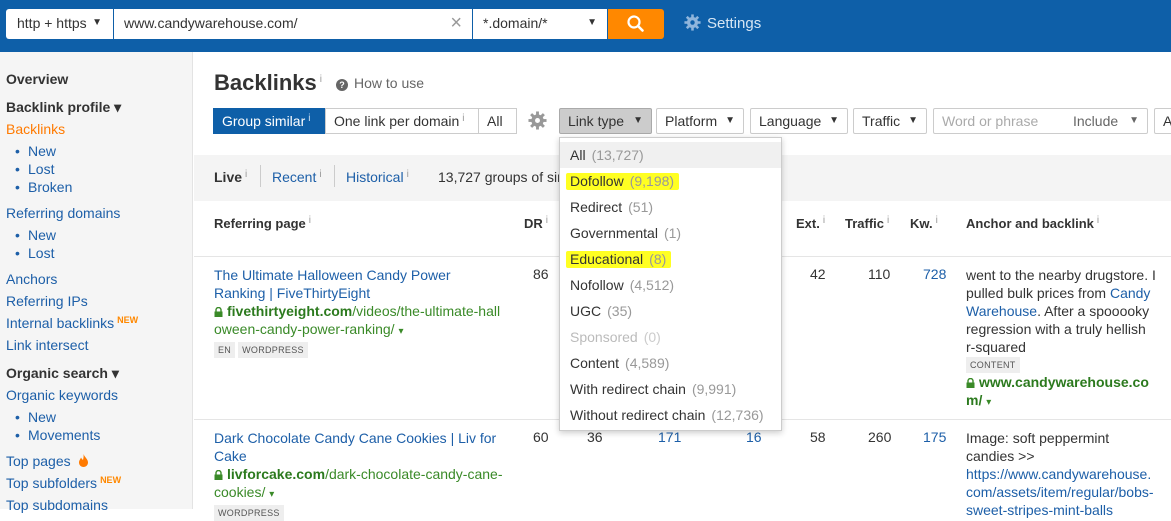 The width and height of the screenshot is (1171, 521). Describe the element at coordinates (63, 213) in the screenshot. I see `sidebar-item-referring-domains: Referring domains` at that location.